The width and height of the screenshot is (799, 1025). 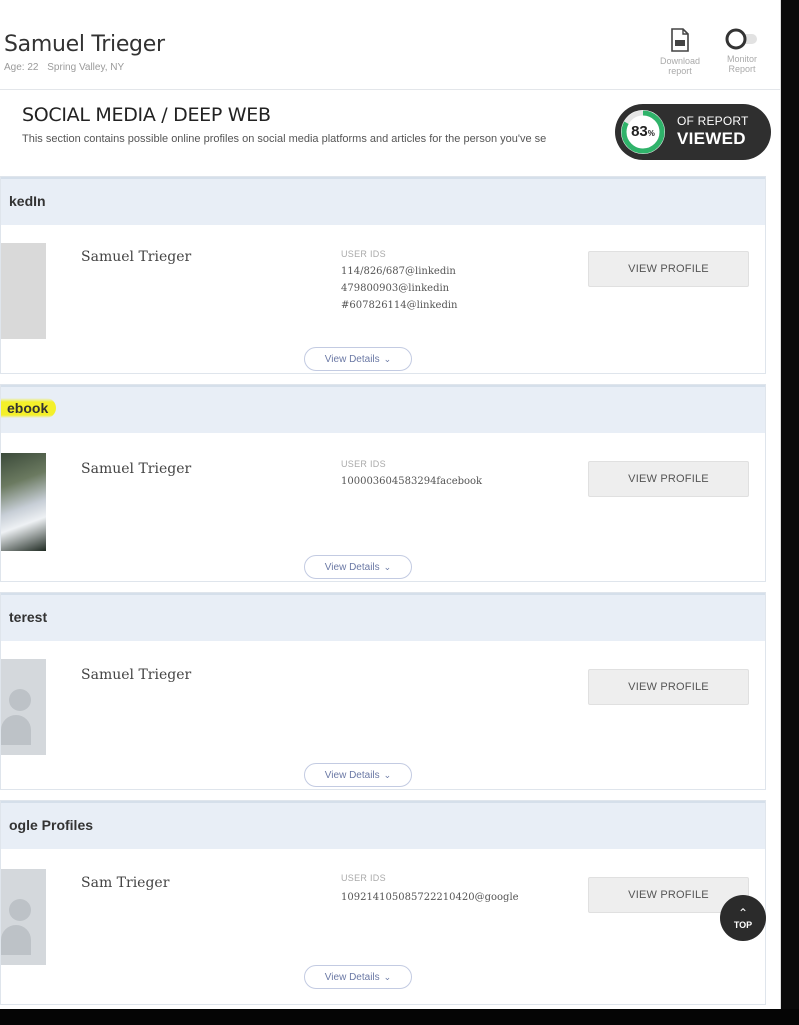 What do you see at coordinates (713, 121) in the screenshot?
I see `progress-label-top: OF REPORT` at bounding box center [713, 121].